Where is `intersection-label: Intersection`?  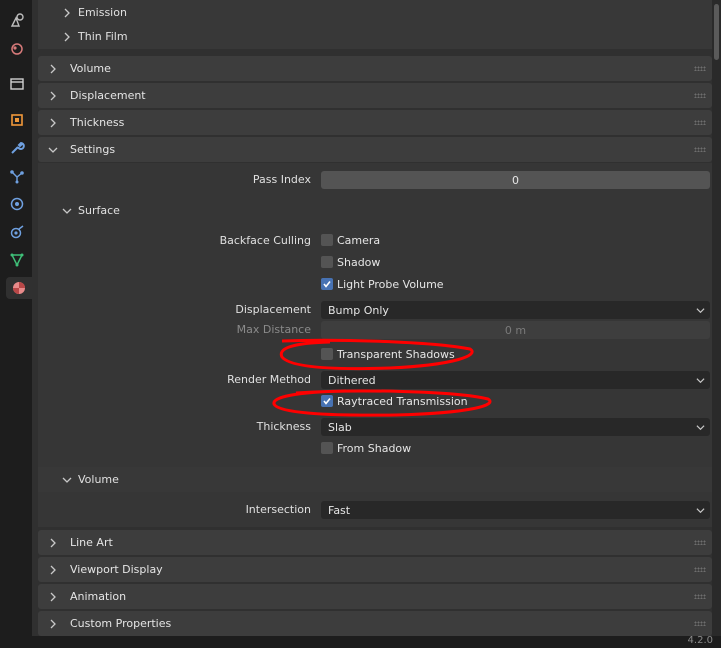
intersection-label: Intersection is located at coordinates (278, 509).